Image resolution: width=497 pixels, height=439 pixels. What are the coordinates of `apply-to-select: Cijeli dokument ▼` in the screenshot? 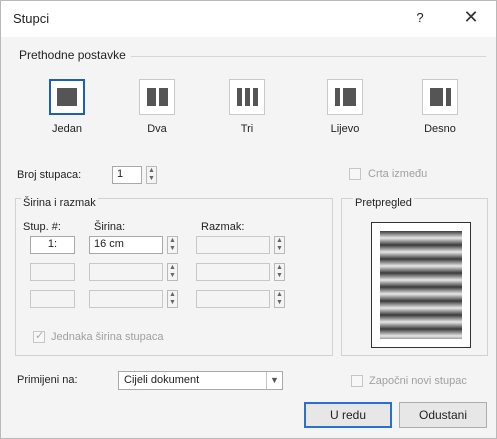 It's located at (200, 380).